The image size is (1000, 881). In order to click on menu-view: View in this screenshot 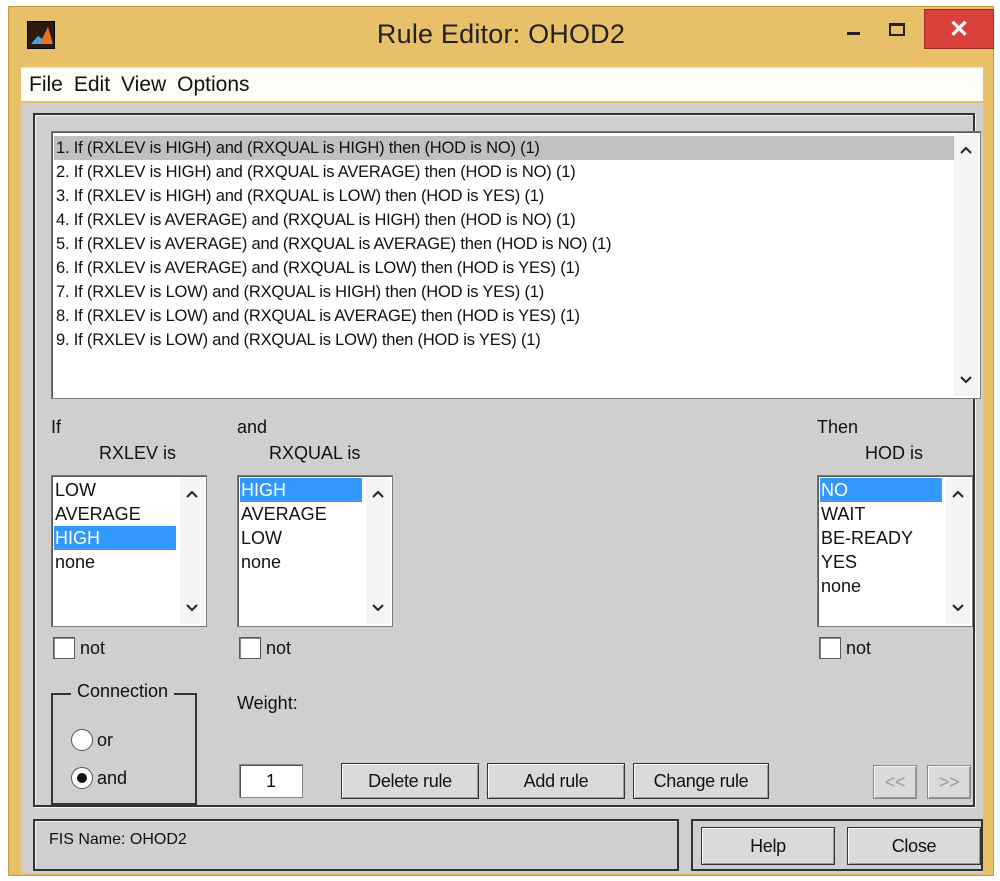, I will do `click(143, 85)`.